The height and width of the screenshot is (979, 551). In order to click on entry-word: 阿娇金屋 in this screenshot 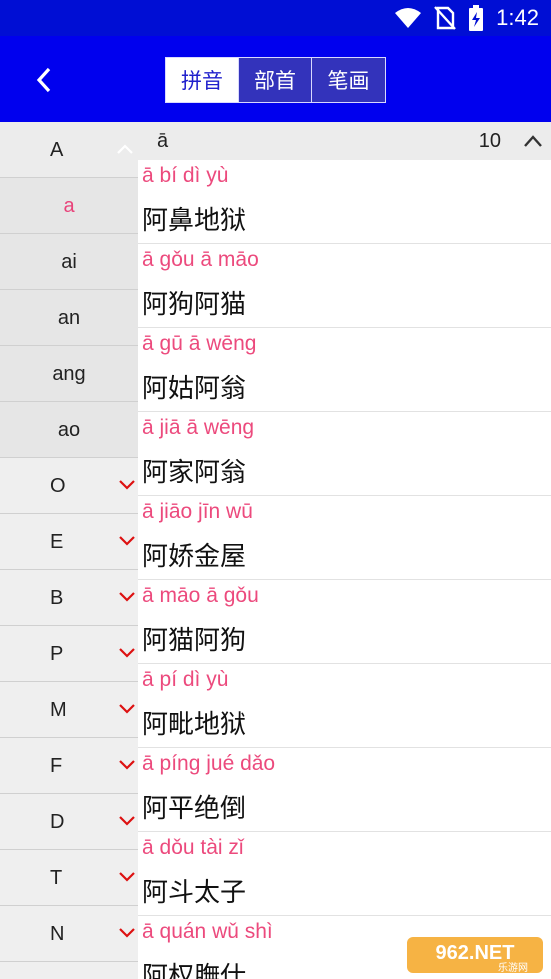, I will do `click(194, 557)`.